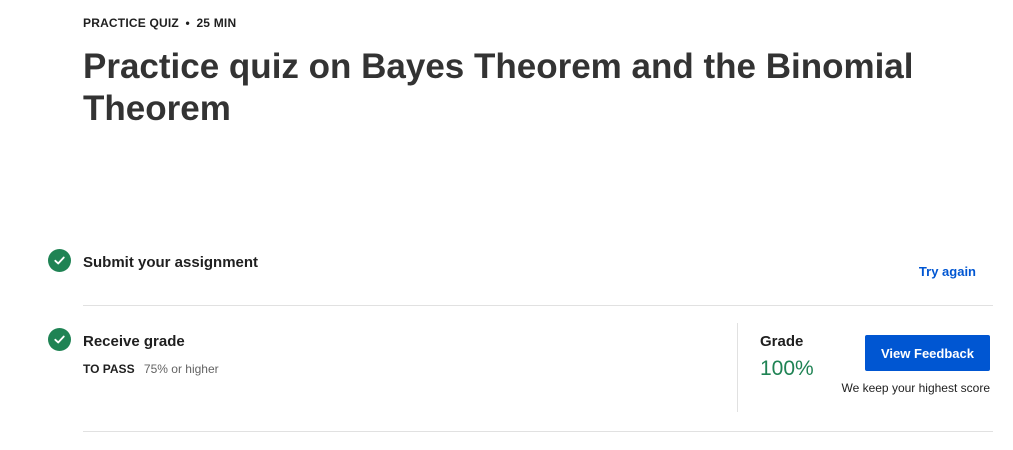  Describe the element at coordinates (538, 431) in the screenshot. I see `bottom-divider` at that location.